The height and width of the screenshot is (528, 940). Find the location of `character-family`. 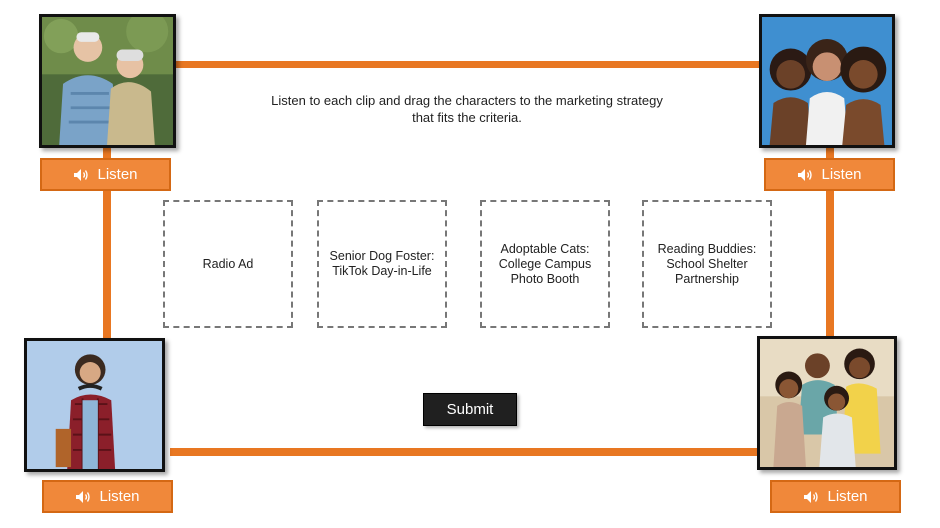

character-family is located at coordinates (827, 403).